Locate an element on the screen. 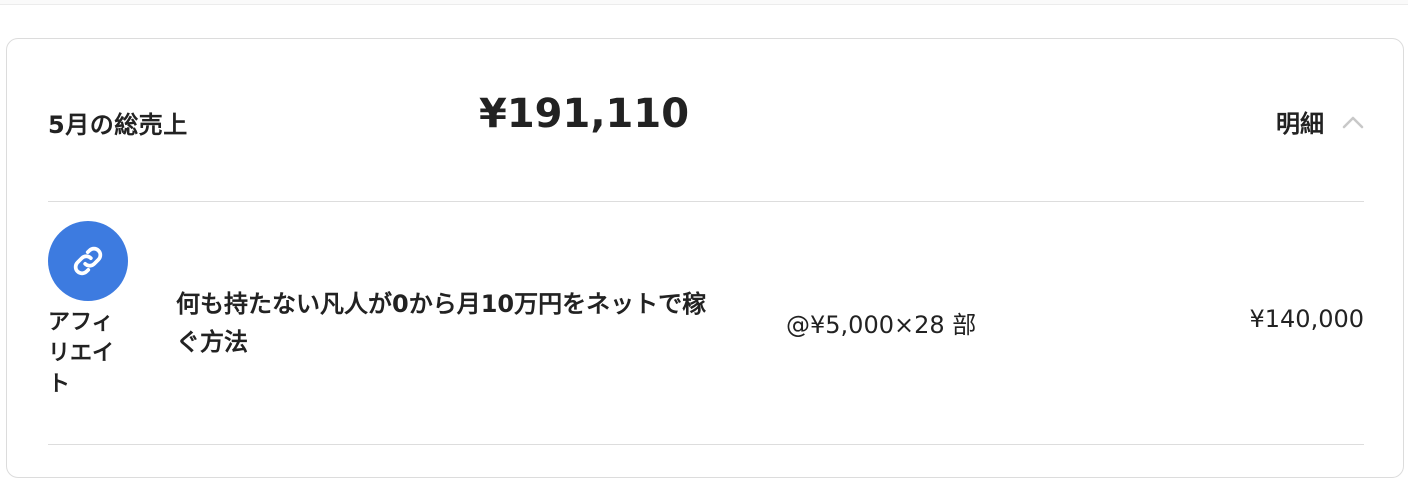  chevron-up-icon is located at coordinates (1353, 121).